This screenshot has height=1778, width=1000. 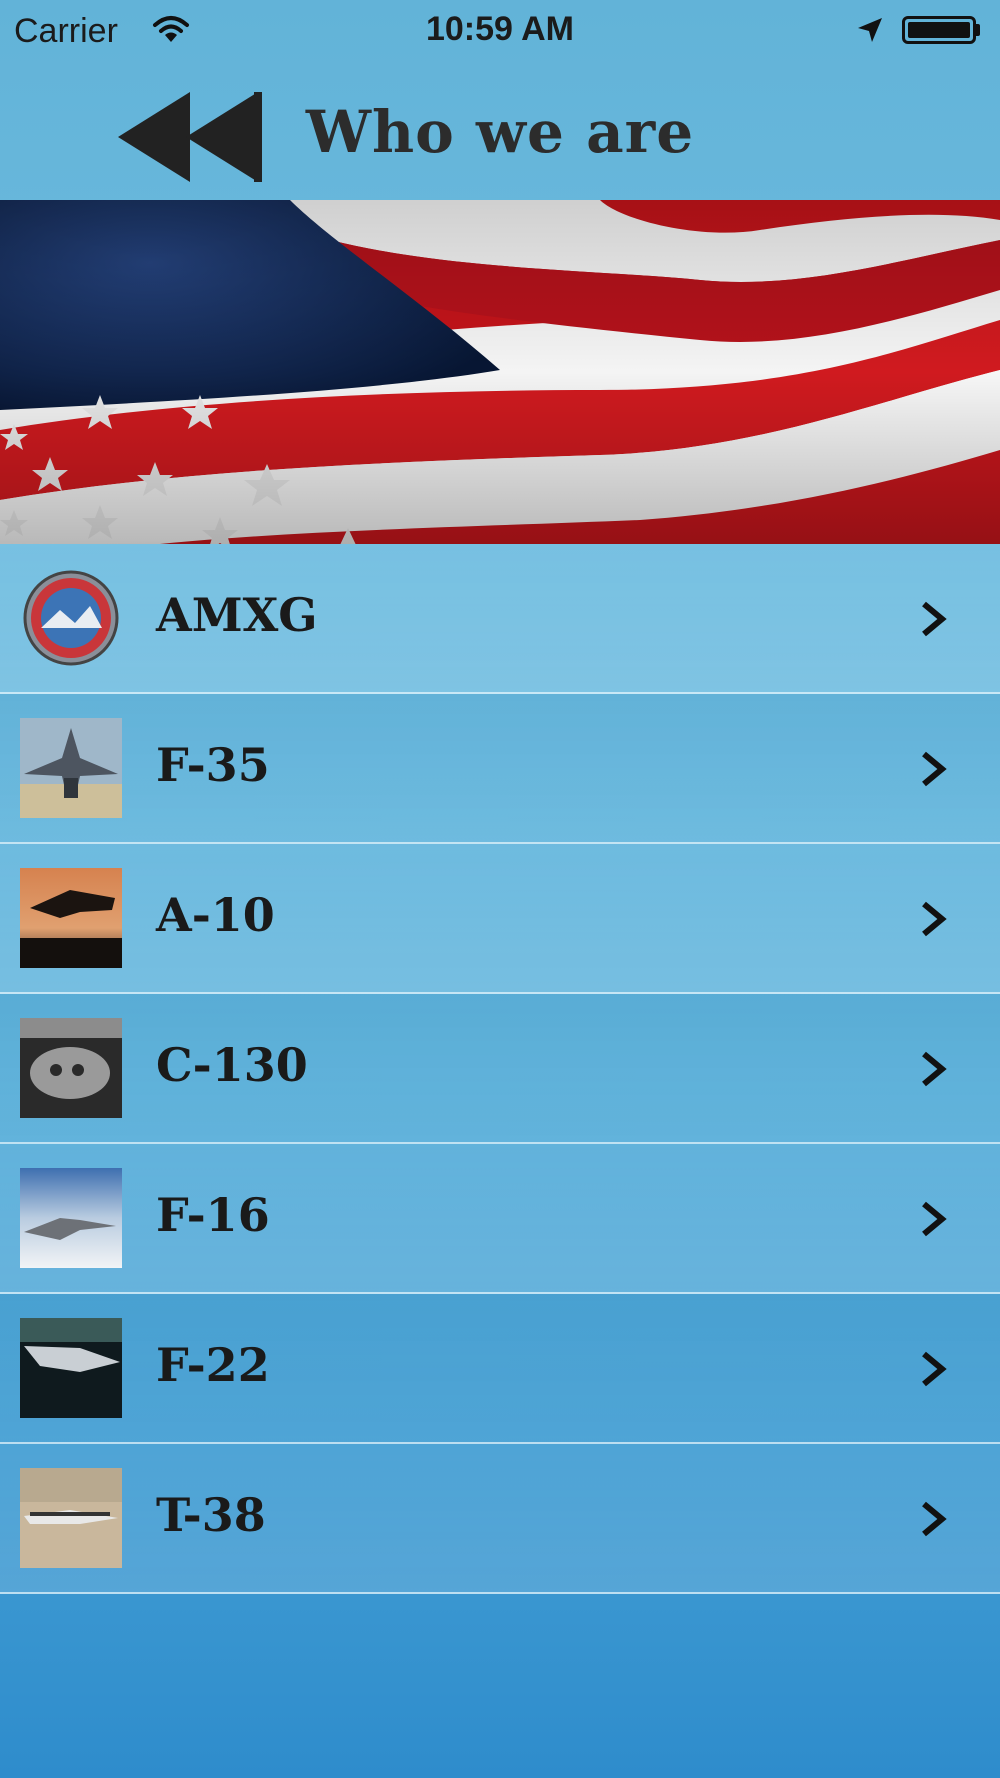 I want to click on list-item-a10: A-10, so click(x=500, y=919).